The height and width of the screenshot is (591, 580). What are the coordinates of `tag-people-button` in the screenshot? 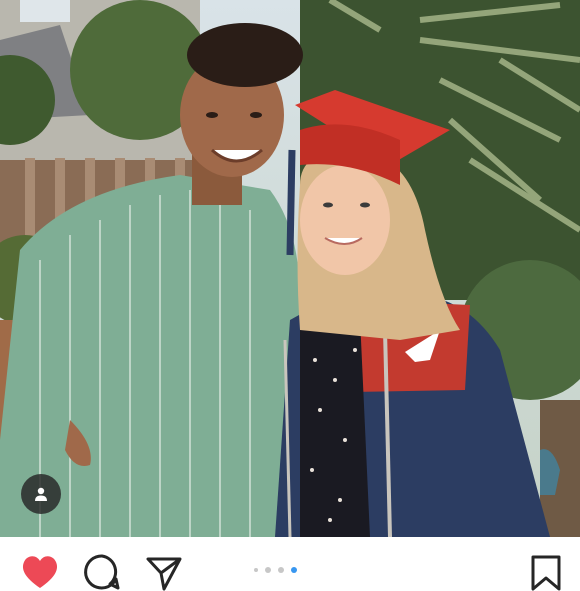 It's located at (41, 494).